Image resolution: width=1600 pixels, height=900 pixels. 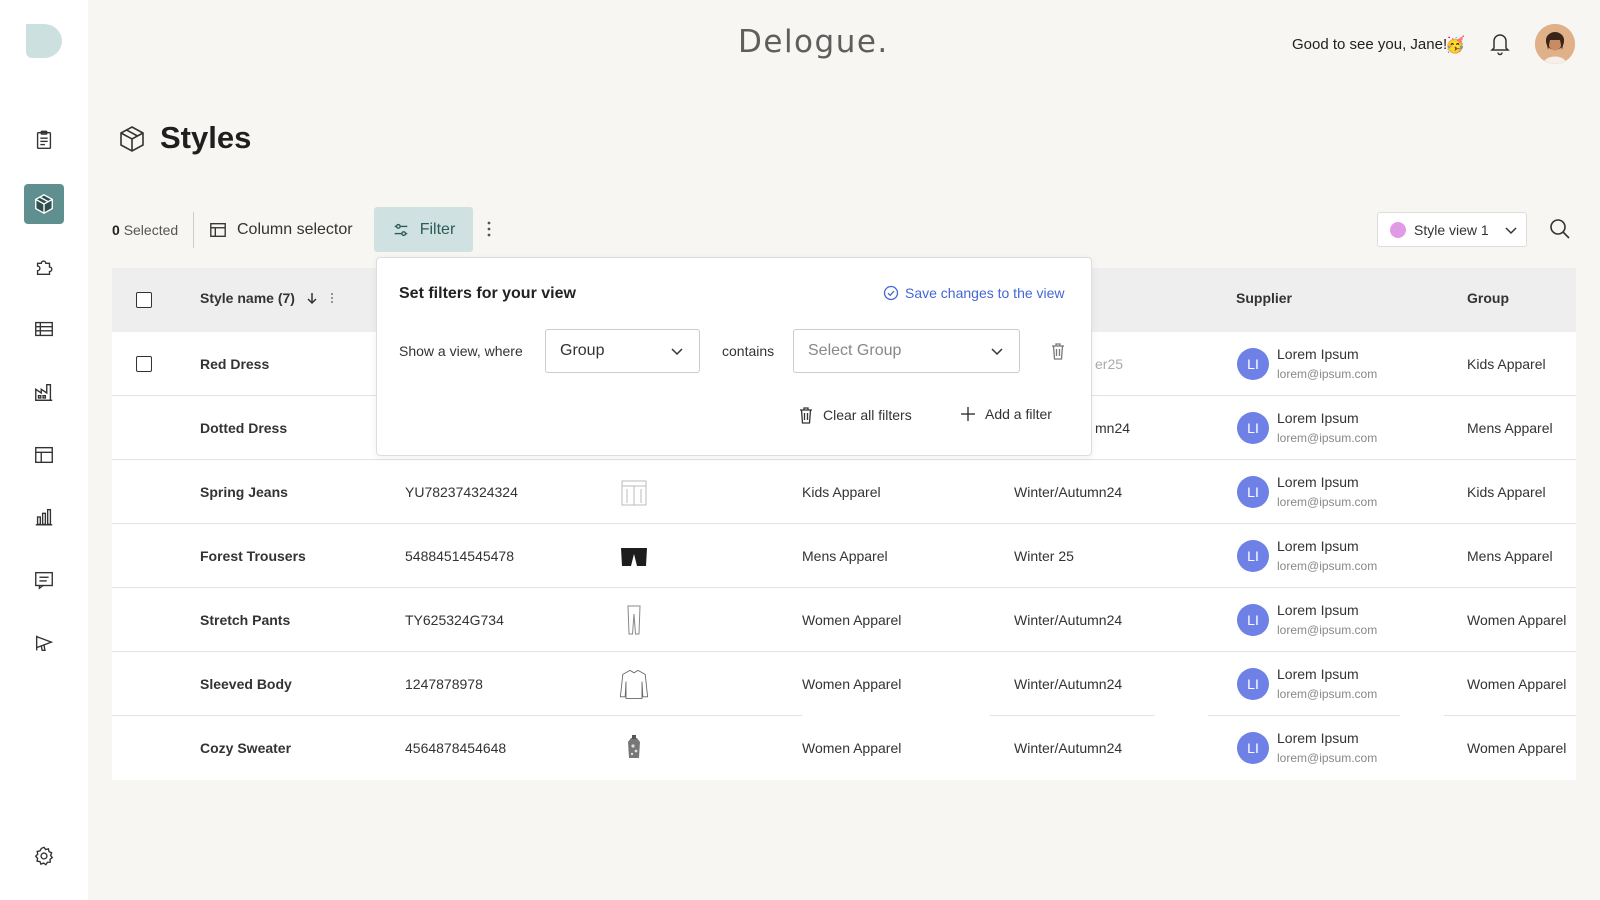 What do you see at coordinates (206, 137) in the screenshot?
I see `page-title: Styles` at bounding box center [206, 137].